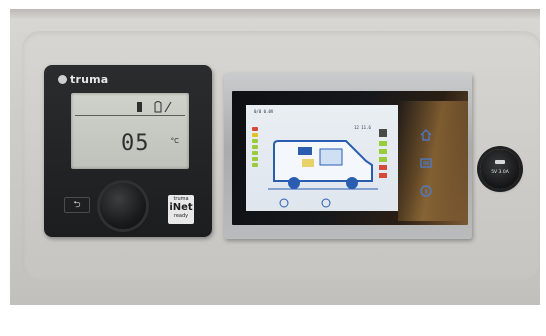 The image size is (546, 336). What do you see at coordinates (62, 79) in the screenshot?
I see `truma-logo-icon` at bounding box center [62, 79].